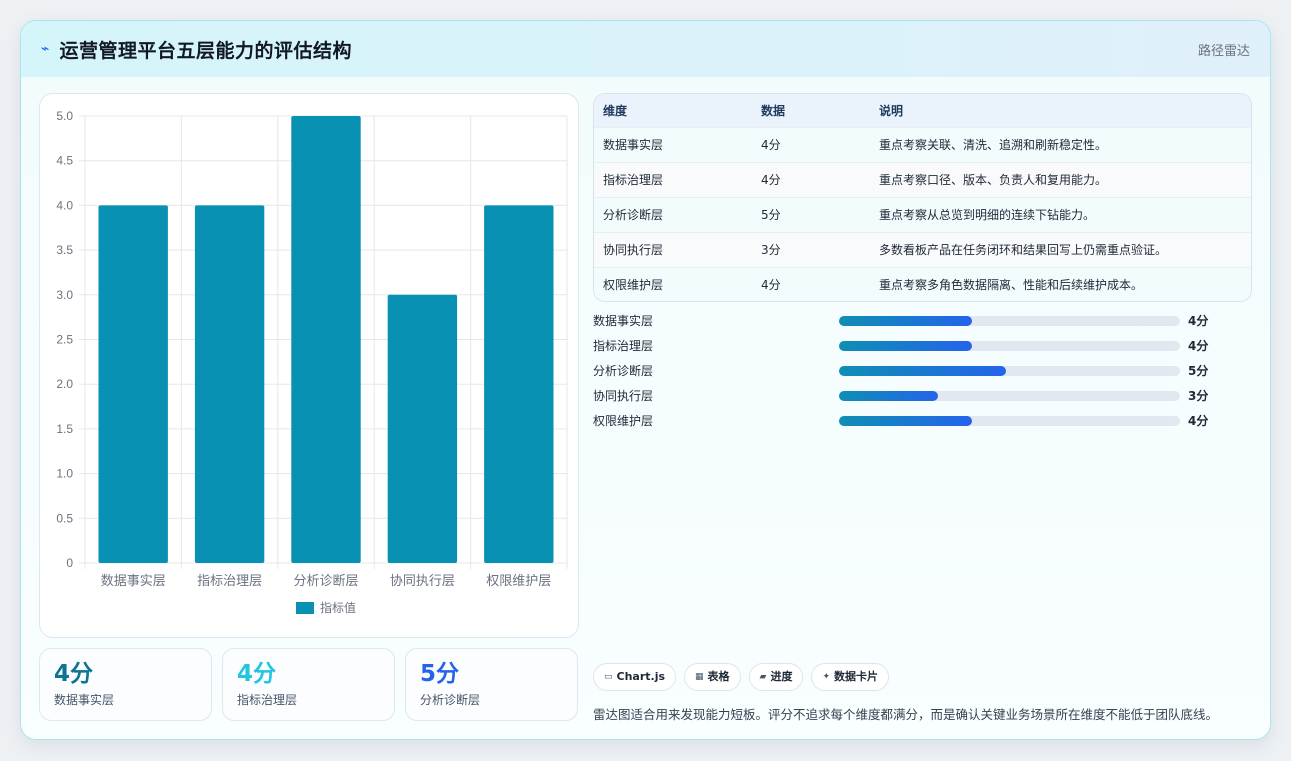 Image resolution: width=1291 pixels, height=761 pixels. Describe the element at coordinates (64, 384) in the screenshot. I see `y-tick-label: 2.0` at that location.